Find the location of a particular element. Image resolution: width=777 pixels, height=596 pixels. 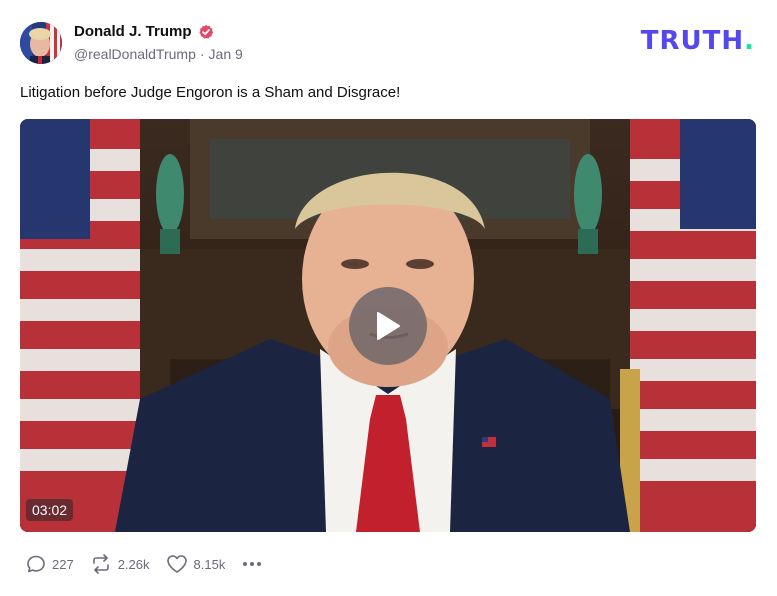

video-duration: 03:02 is located at coordinates (50, 510).